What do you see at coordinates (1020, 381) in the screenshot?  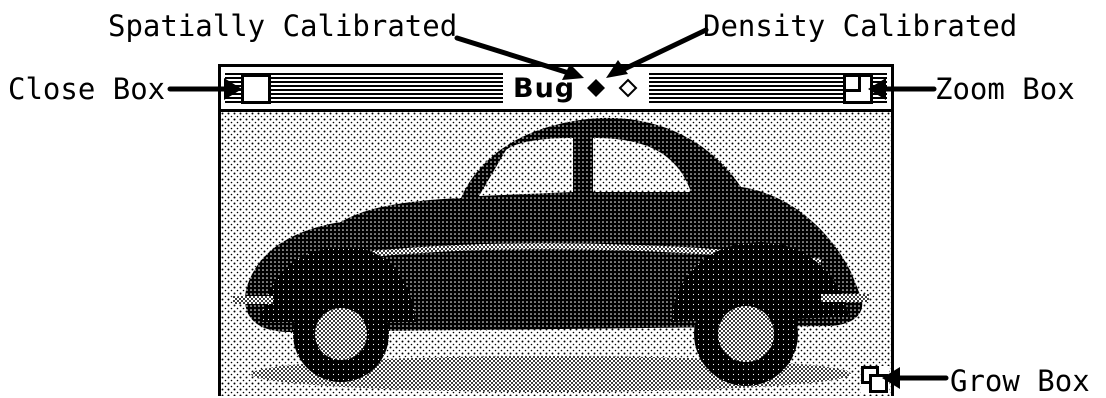 I see `grow-box-label: Grow Box` at bounding box center [1020, 381].